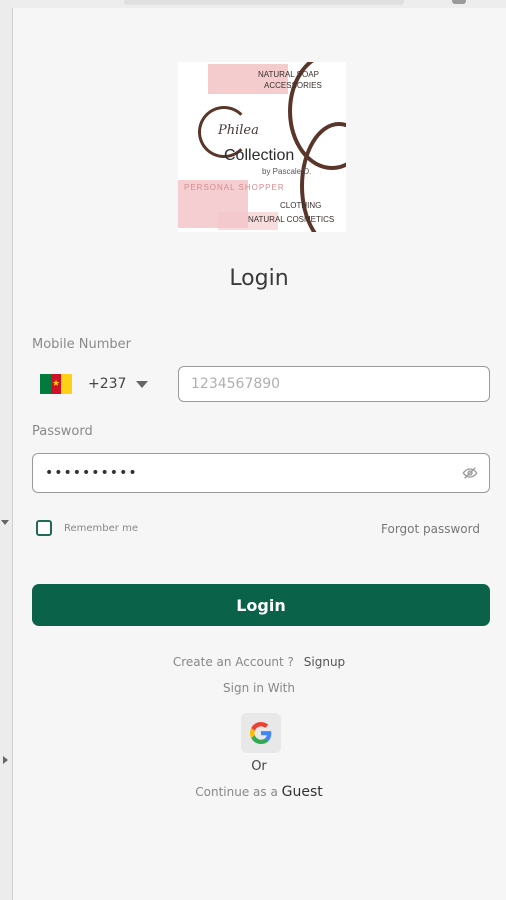  I want to click on phone-input, so click(334, 384).